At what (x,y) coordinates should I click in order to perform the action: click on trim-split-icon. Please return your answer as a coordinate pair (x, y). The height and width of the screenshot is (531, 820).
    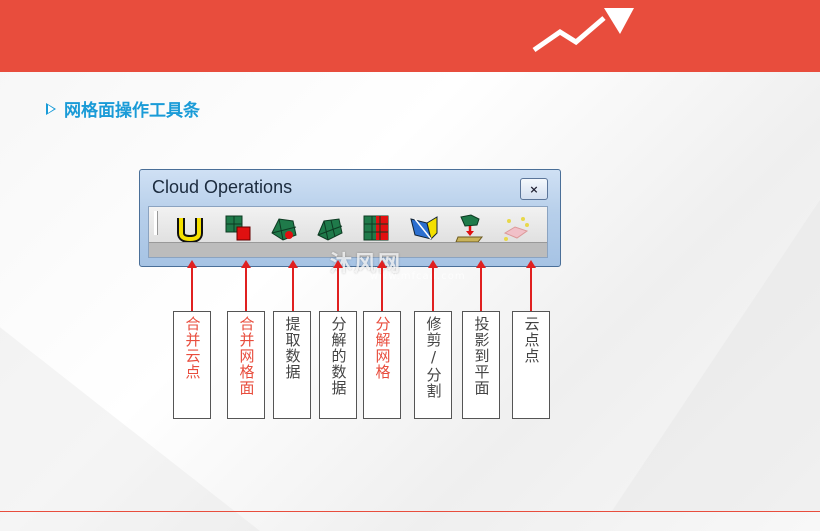
    Looking at the image, I should click on (424, 228).